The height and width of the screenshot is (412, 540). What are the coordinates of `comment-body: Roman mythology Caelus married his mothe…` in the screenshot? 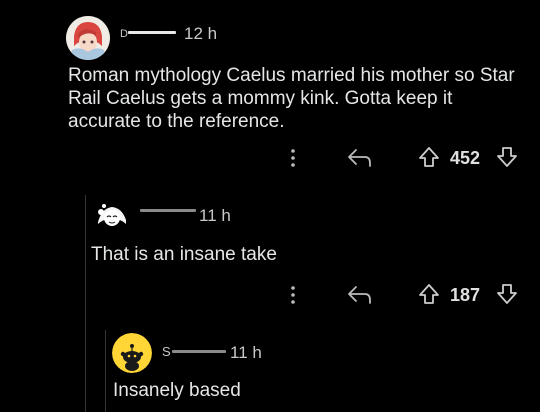 It's located at (291, 98).